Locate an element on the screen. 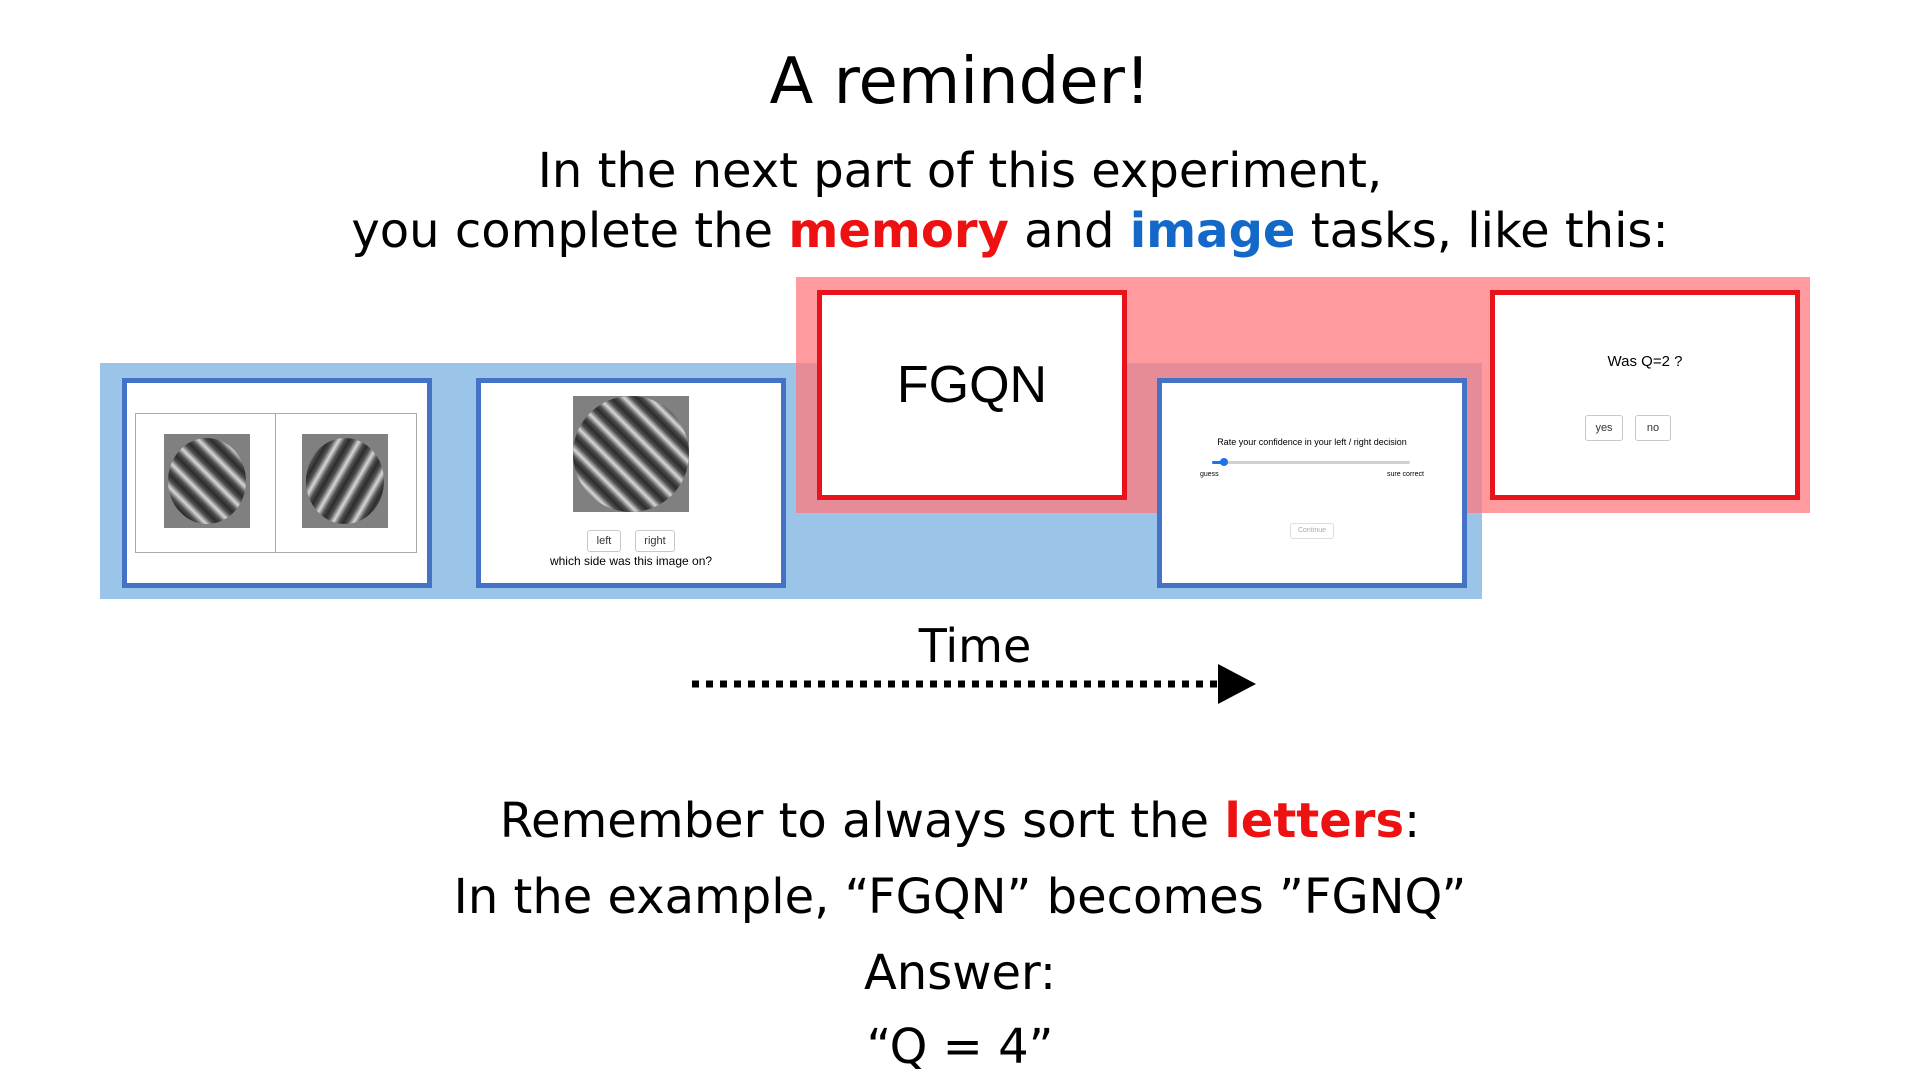 The width and height of the screenshot is (1920, 1080). intro-text-after: tasks, like this: is located at coordinates (1482, 231).